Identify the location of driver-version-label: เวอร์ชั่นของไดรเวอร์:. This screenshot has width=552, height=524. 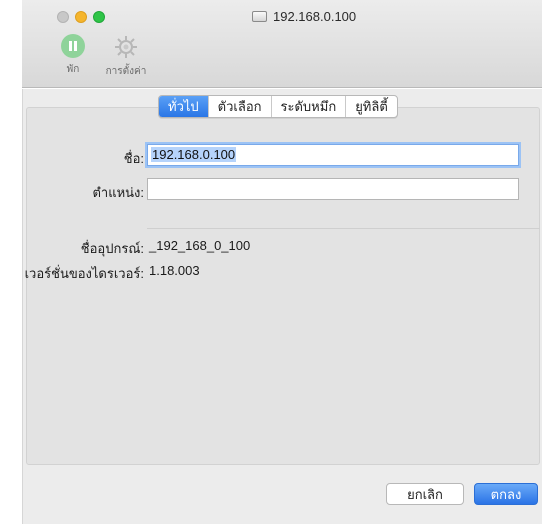
(84, 273).